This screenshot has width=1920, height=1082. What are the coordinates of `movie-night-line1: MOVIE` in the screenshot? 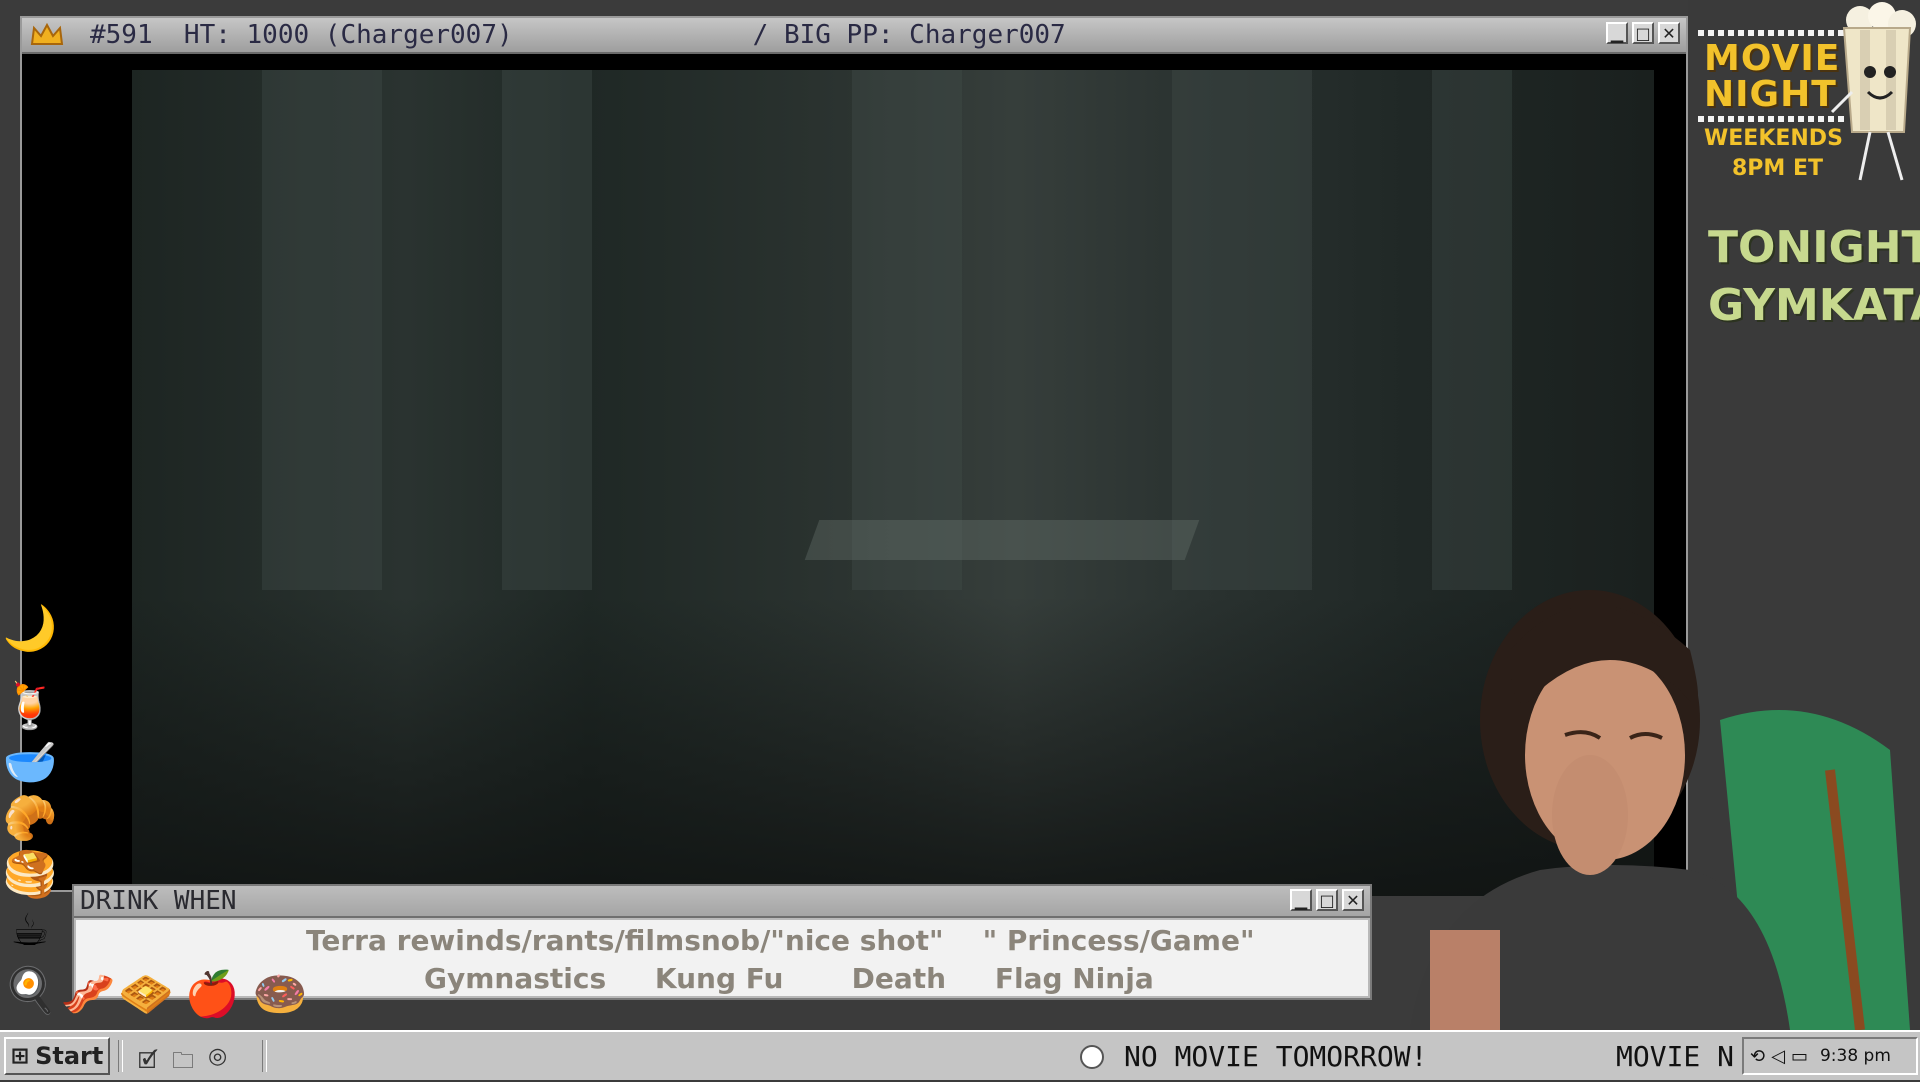 It's located at (1772, 58).